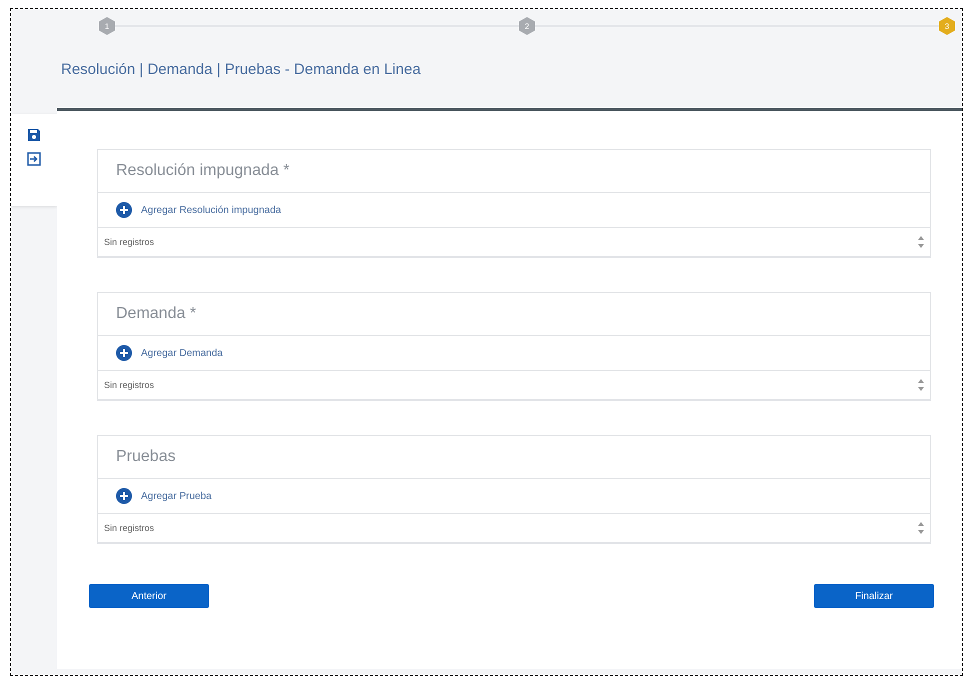  Describe the element at coordinates (241, 69) in the screenshot. I see `page-title: Resolución | Demanda | Pruebas - Demanda en Linea` at that location.